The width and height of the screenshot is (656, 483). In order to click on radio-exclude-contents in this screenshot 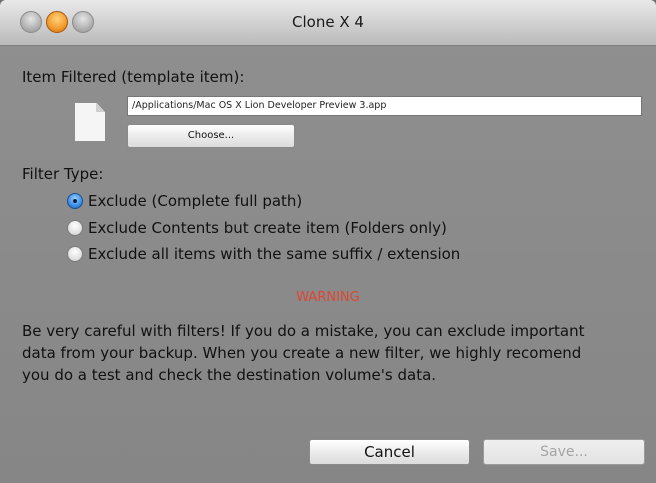, I will do `click(75, 228)`.